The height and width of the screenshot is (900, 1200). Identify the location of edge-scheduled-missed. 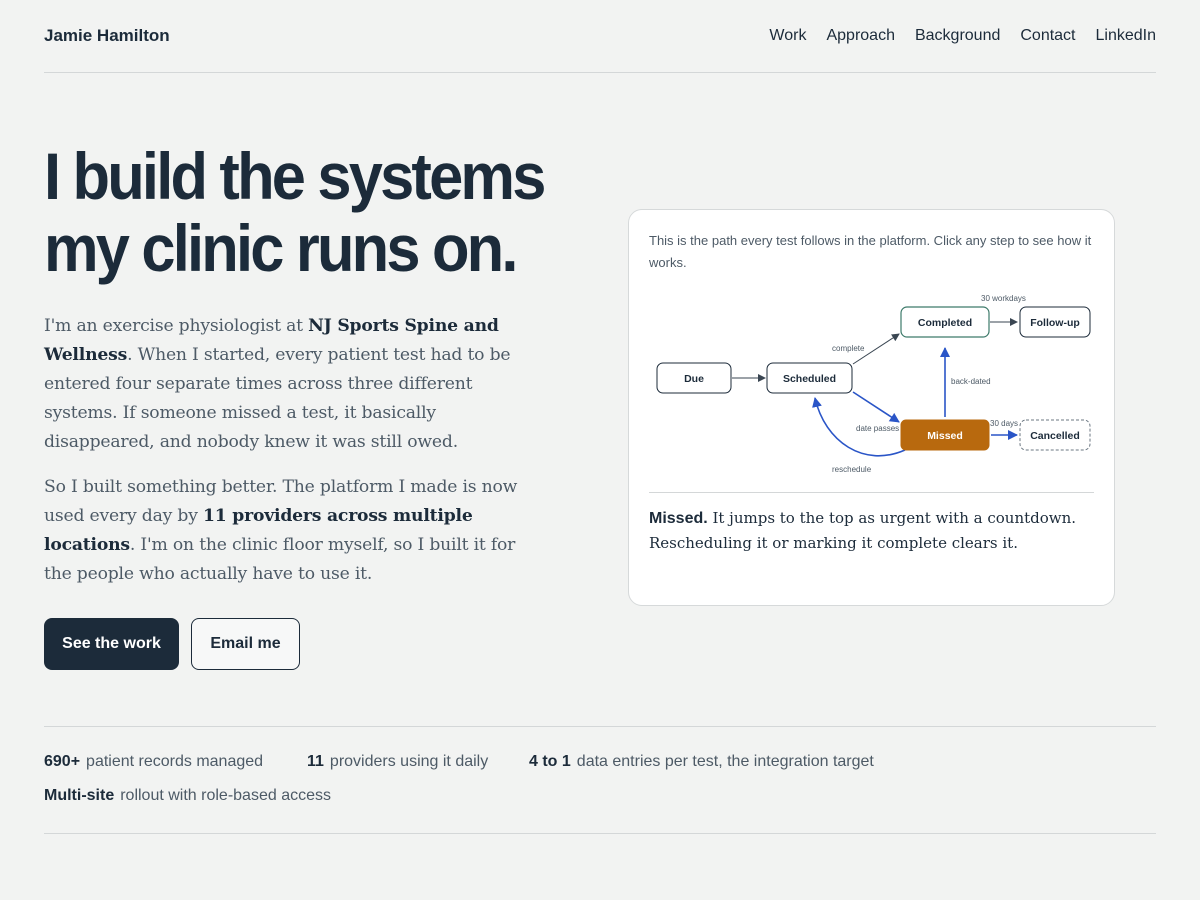
(876, 407).